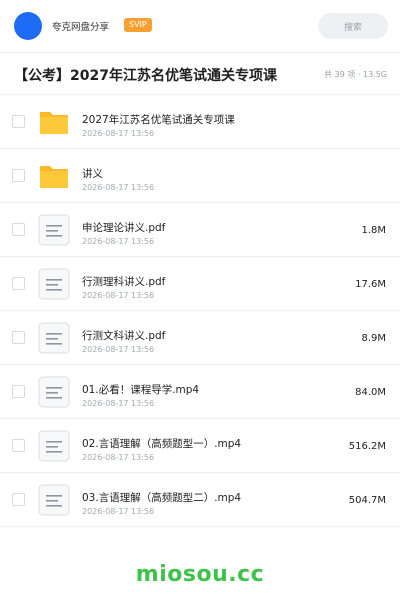  What do you see at coordinates (373, 230) in the screenshot?
I see `item-size: 1.8M` at bounding box center [373, 230].